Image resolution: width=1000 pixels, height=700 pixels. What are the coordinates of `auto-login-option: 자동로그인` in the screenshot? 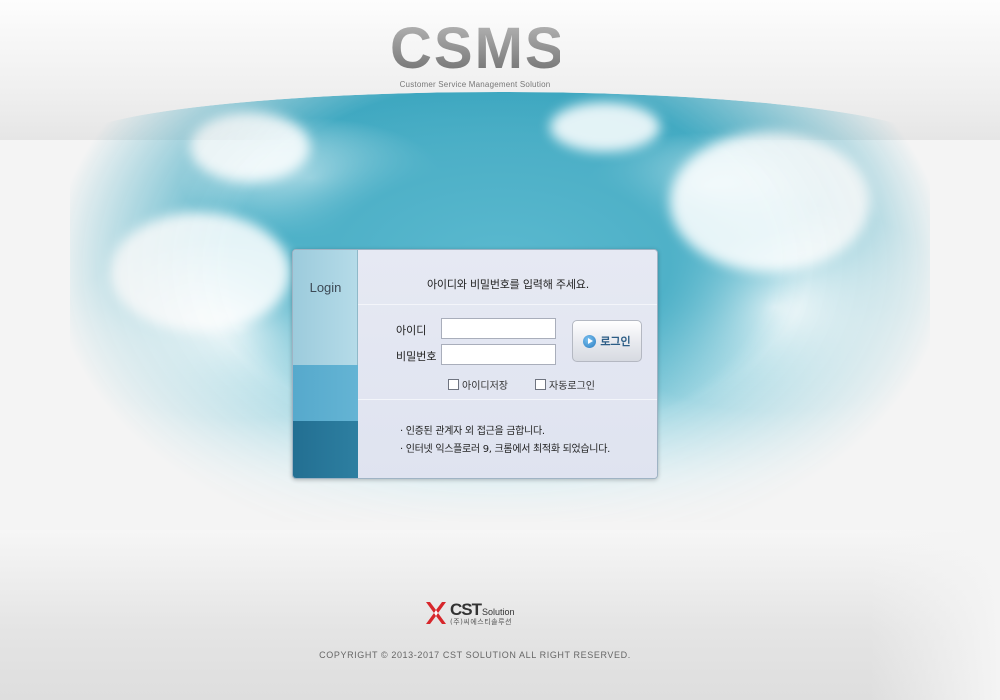 It's located at (565, 384).